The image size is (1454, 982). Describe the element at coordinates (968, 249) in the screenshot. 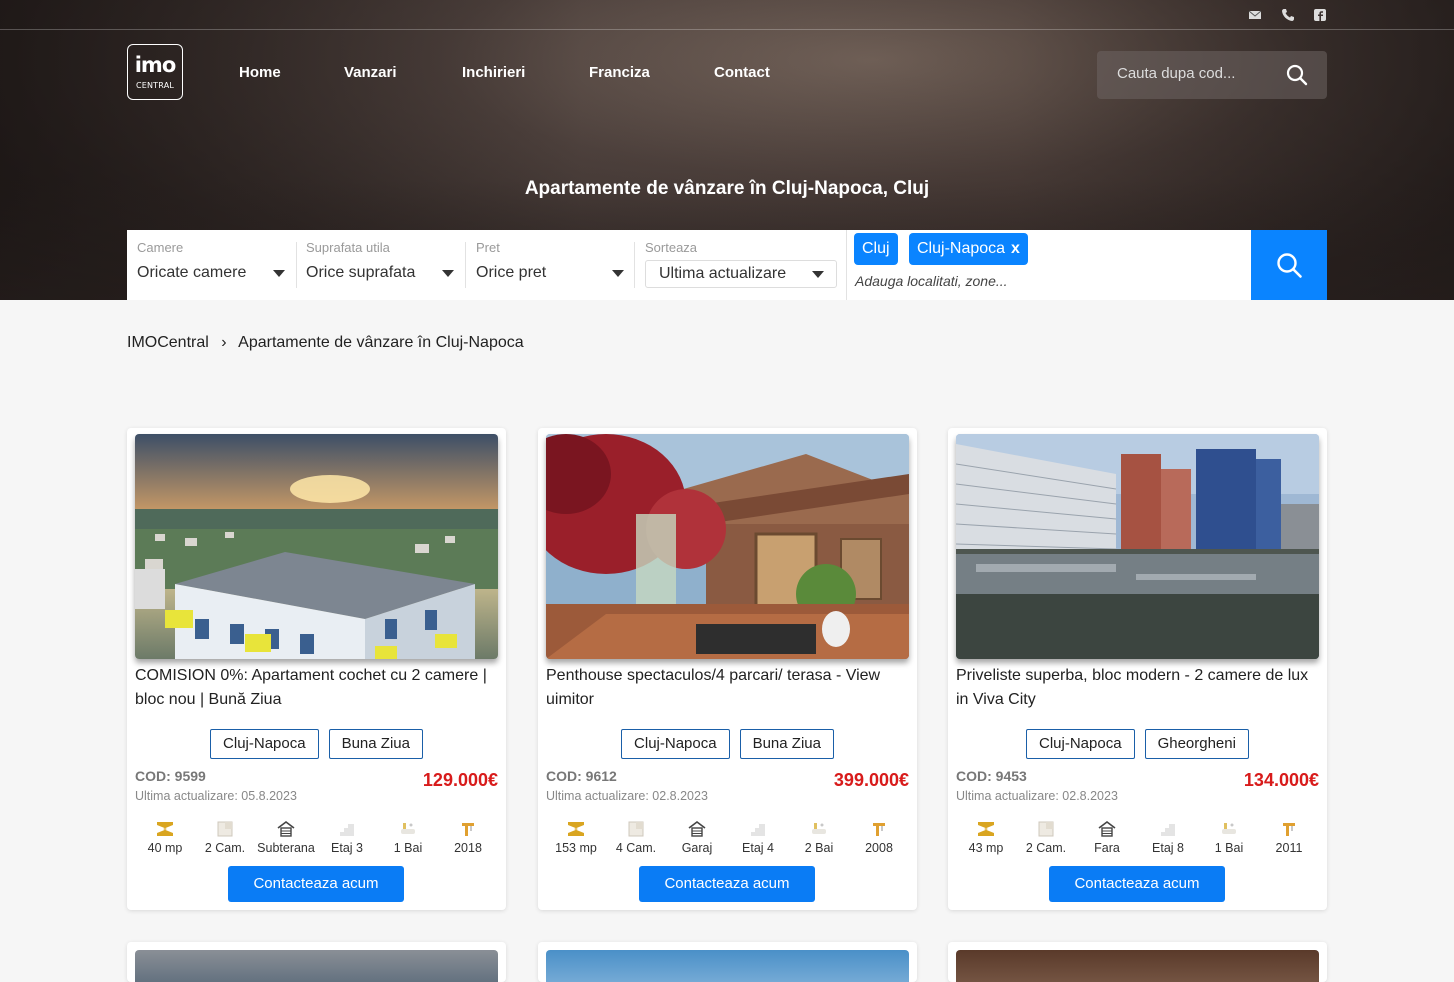

I see `location-tag-cluj-napoca: Cluj-Napoca x` at that location.